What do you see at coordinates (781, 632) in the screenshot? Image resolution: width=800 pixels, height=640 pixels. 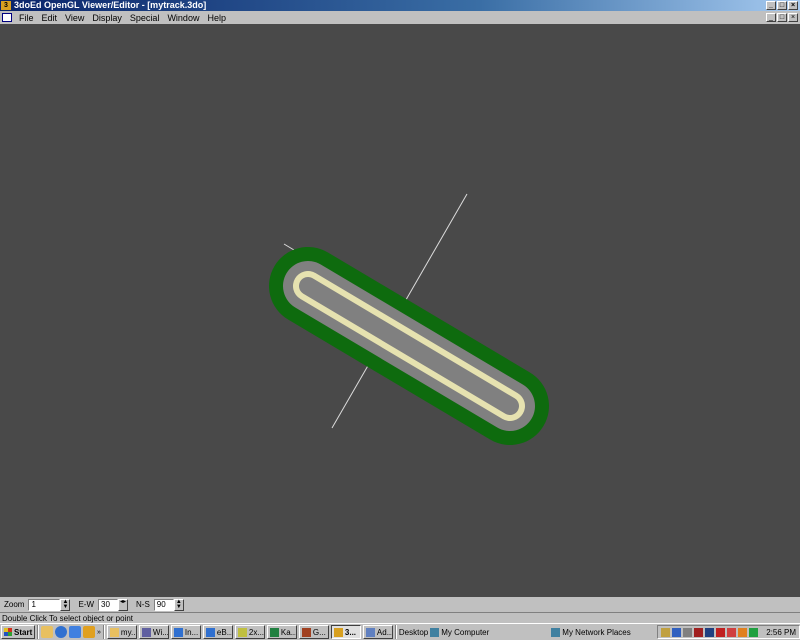 I see `clock: 2:56 PM` at bounding box center [781, 632].